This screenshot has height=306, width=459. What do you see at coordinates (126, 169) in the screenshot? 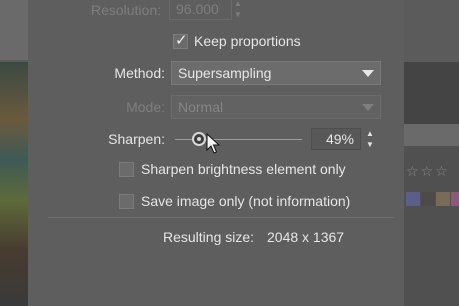
I see `sharpen-brightness-checkbox` at bounding box center [126, 169].